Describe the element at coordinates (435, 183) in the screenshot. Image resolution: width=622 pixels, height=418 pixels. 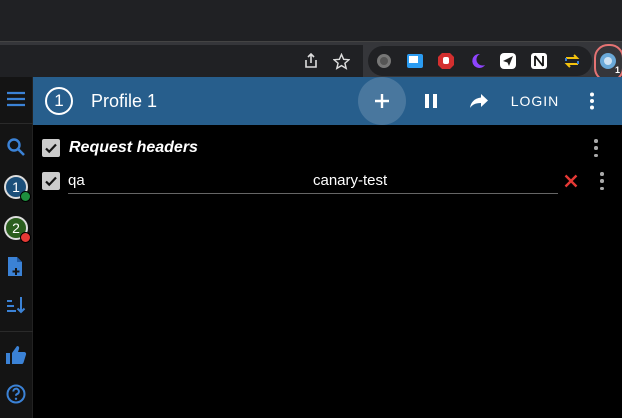
I see `header-value-field: canary-test` at that location.